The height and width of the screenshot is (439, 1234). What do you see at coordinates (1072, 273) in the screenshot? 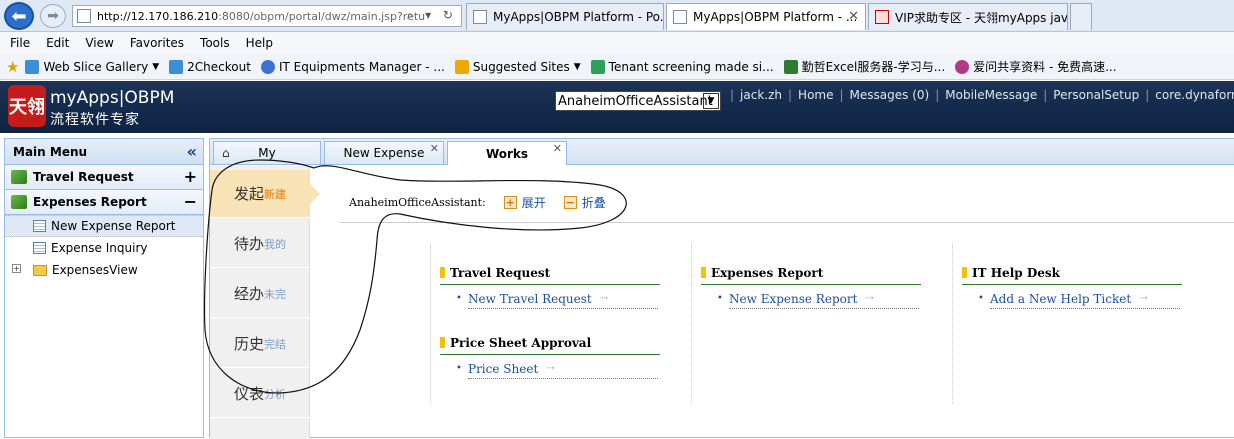
I see `category-title: IT Help Desk` at bounding box center [1072, 273].